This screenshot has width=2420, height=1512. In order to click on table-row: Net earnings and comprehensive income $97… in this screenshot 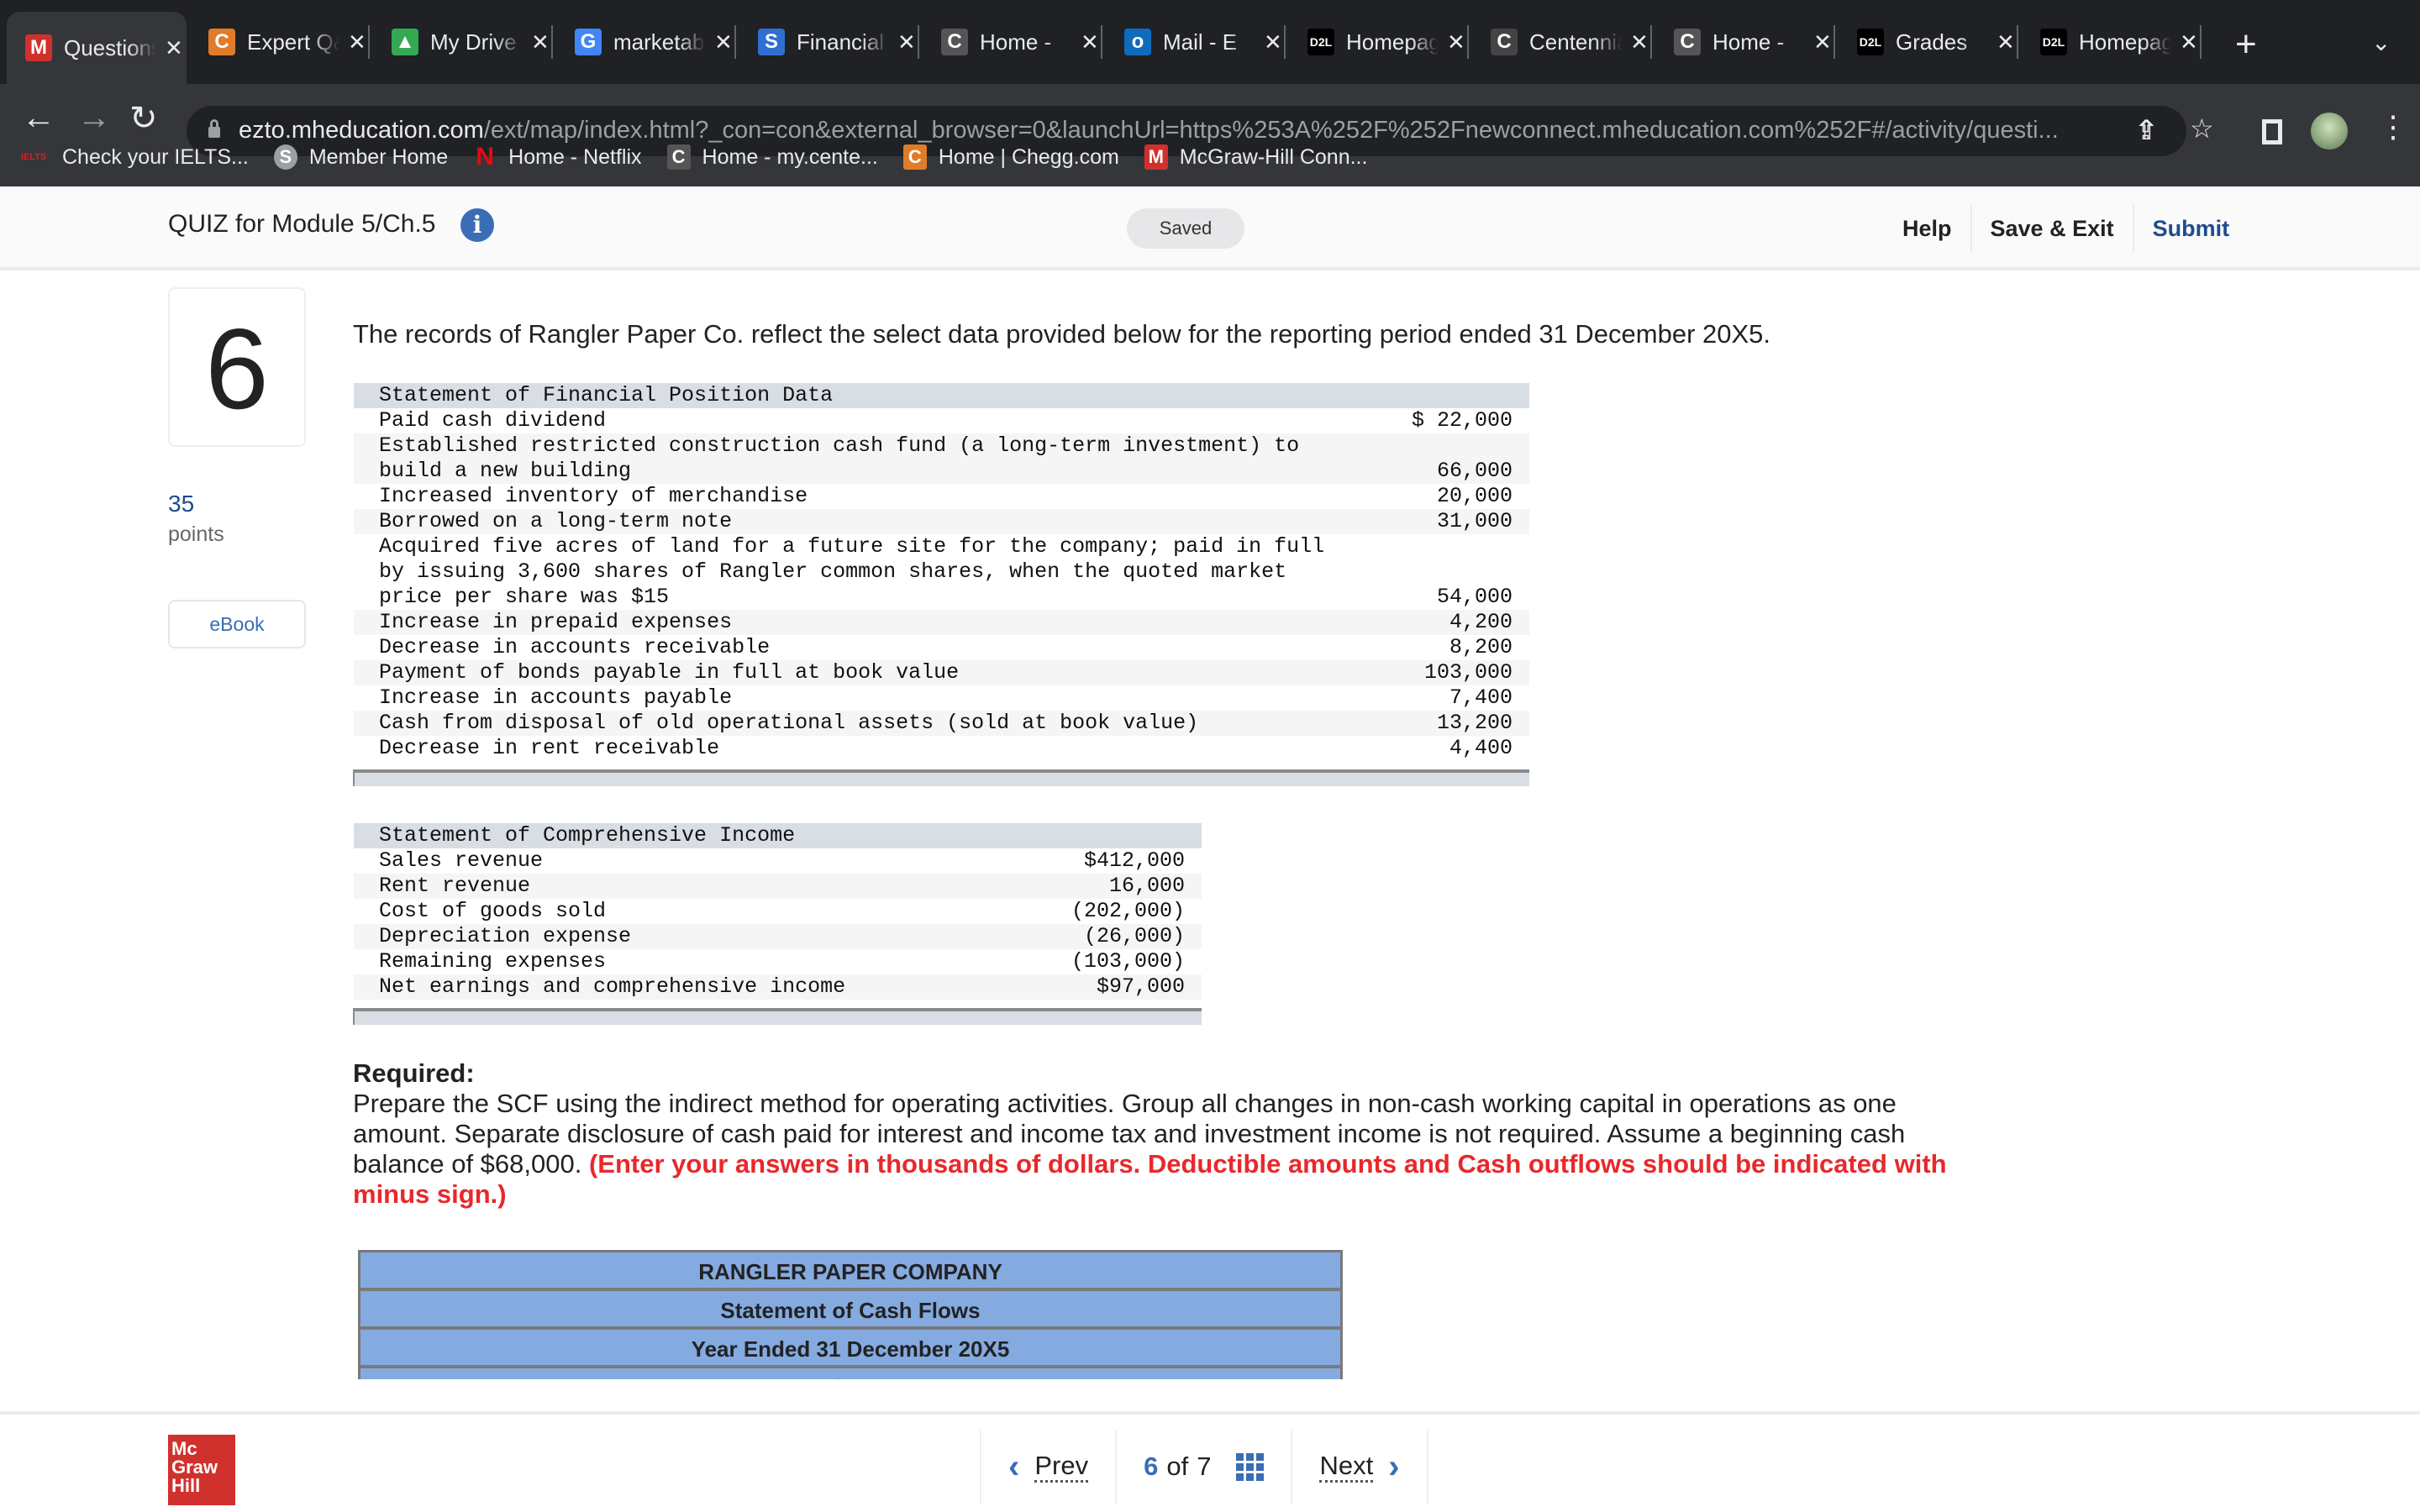, I will do `click(778, 987)`.